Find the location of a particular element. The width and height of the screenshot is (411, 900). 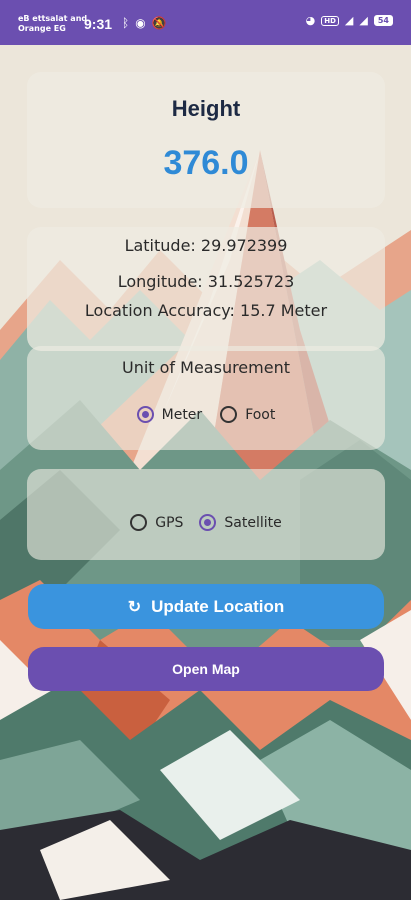

open-map-button: Open Map is located at coordinates (206, 669).